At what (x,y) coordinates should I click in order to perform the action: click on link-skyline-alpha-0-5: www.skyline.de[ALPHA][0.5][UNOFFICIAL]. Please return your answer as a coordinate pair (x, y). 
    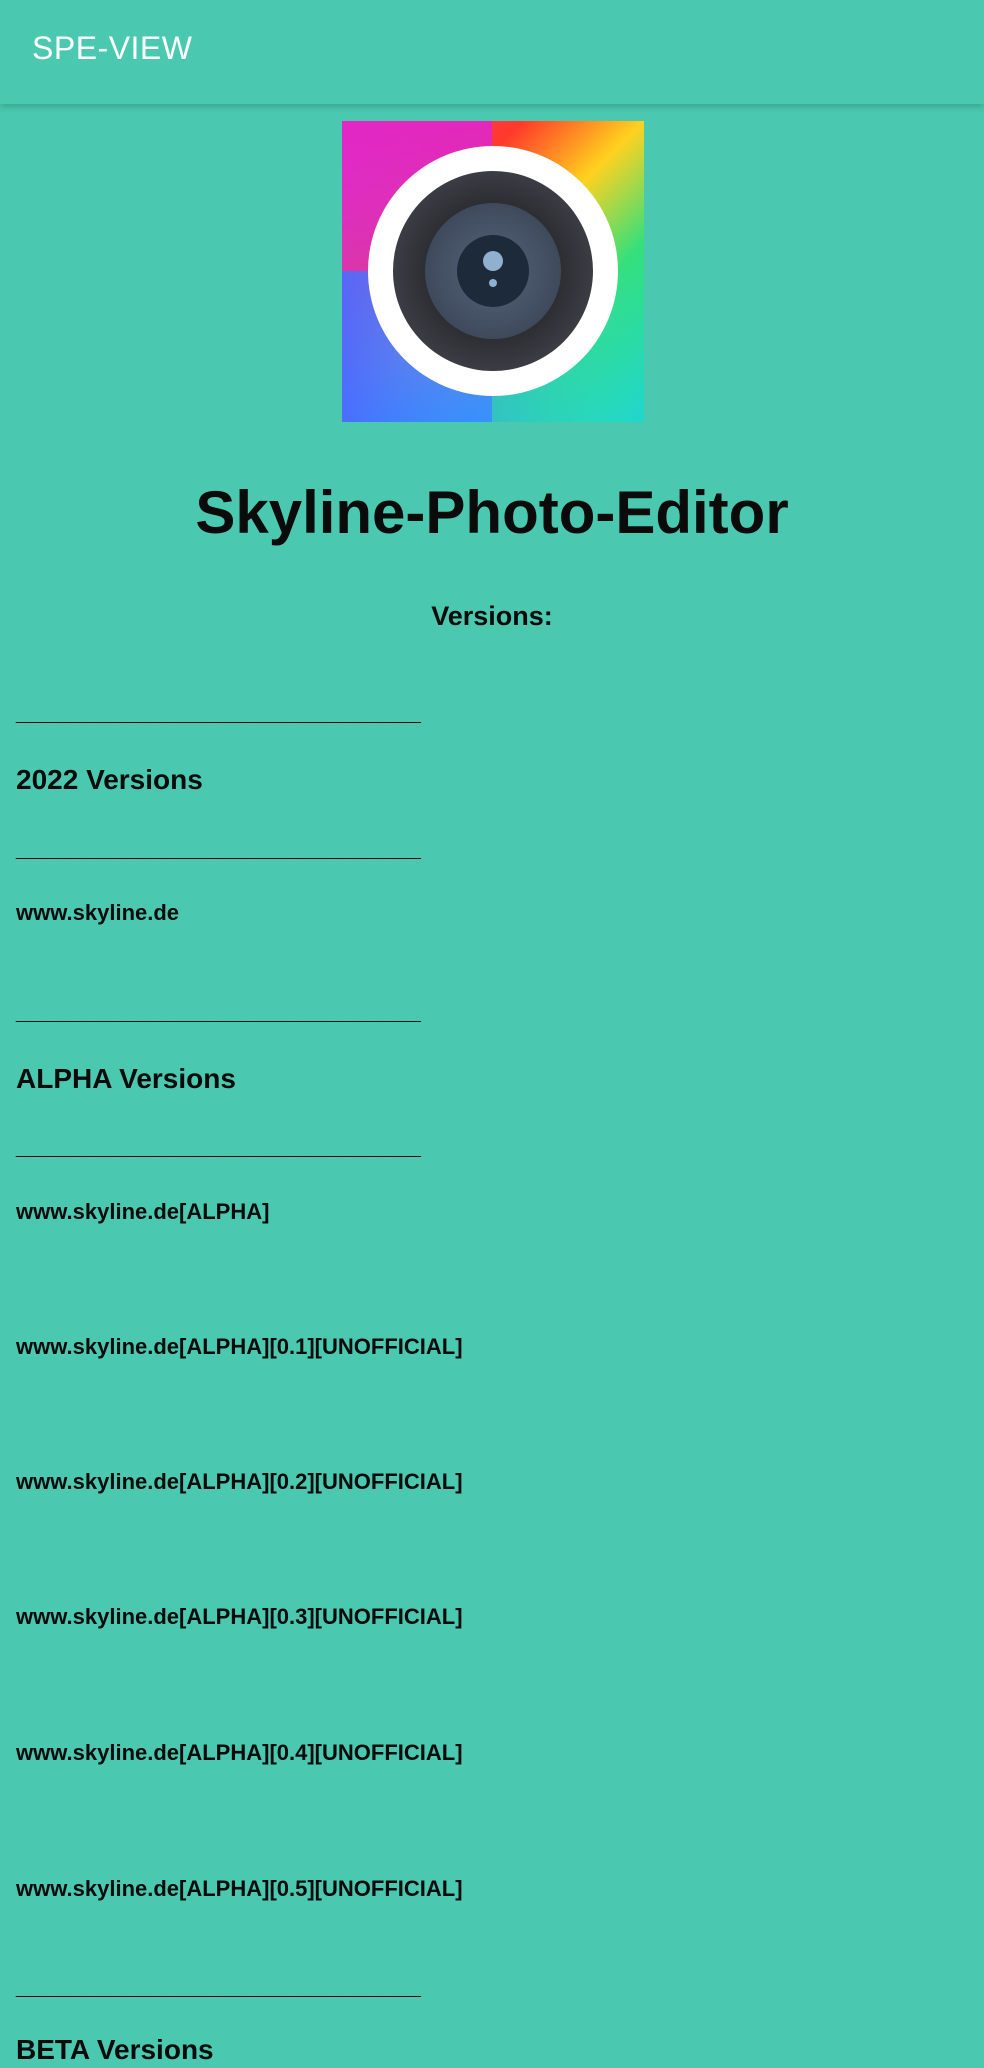
    Looking at the image, I should click on (239, 1889).